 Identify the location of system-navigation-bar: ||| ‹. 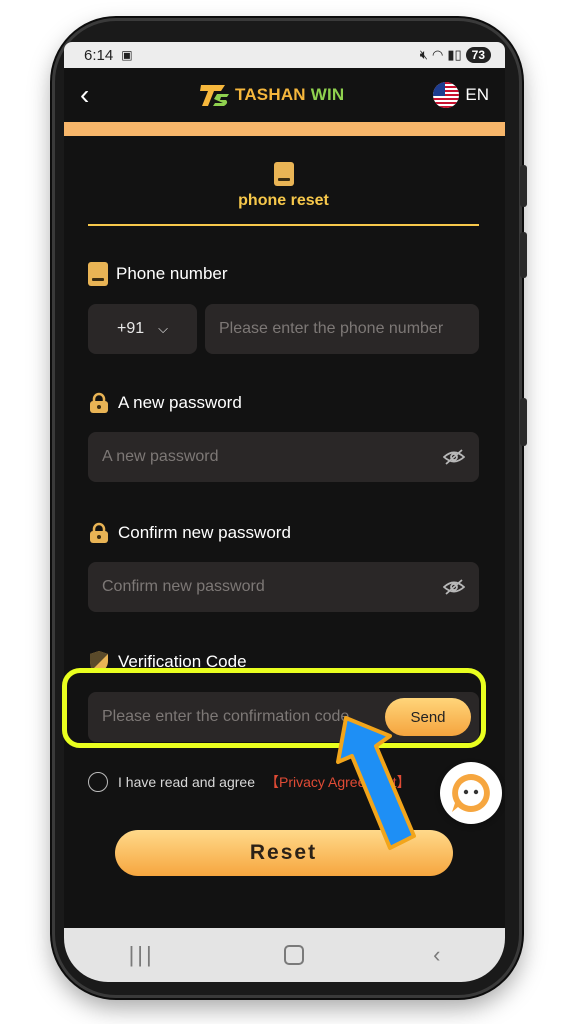
(284, 955).